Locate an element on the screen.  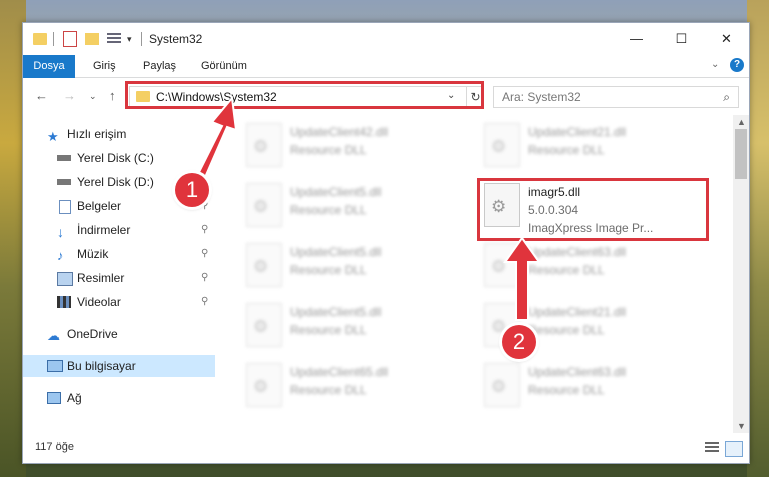
sidebar-item-downloads: ↓ İndirmeler ⚲ is located at coordinates (119, 230).